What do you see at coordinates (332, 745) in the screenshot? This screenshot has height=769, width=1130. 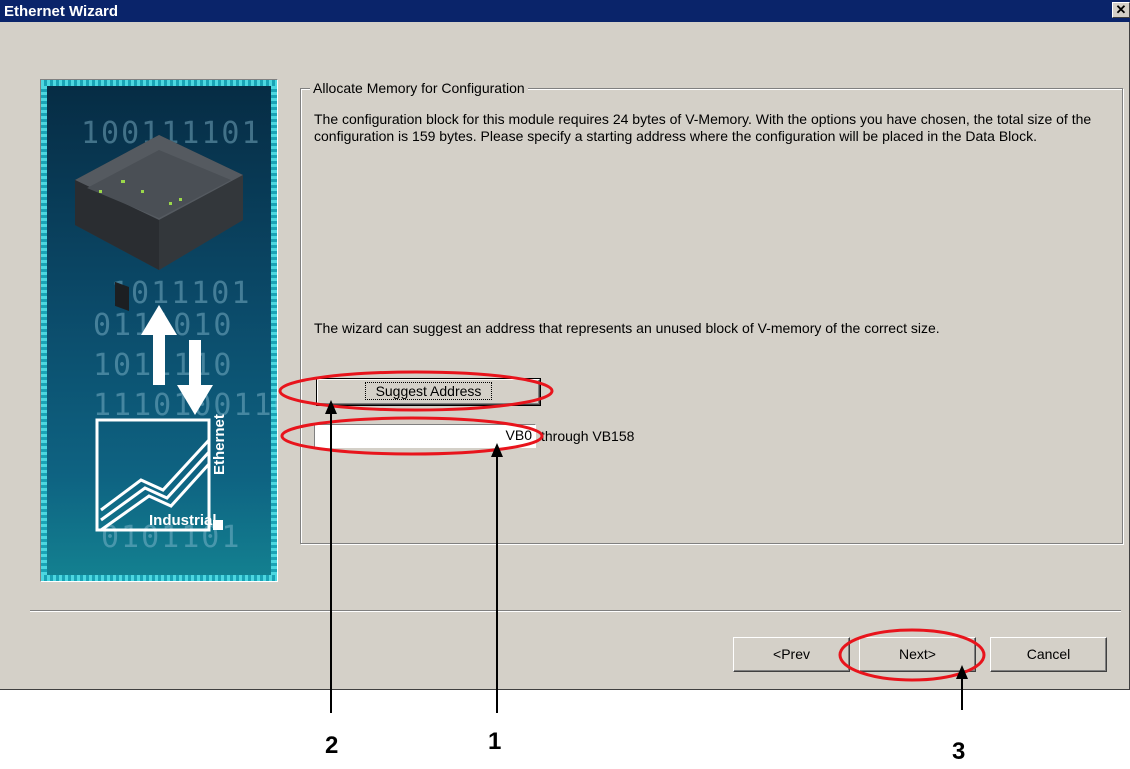 I see `callout-label-2: 2` at bounding box center [332, 745].